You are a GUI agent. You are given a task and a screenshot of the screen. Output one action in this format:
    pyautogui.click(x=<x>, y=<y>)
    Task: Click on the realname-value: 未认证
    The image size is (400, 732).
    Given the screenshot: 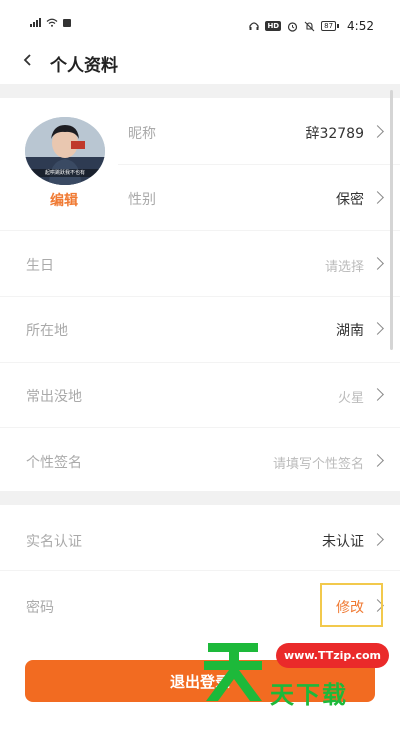 What is the action you would take?
    pyautogui.click(x=343, y=542)
    